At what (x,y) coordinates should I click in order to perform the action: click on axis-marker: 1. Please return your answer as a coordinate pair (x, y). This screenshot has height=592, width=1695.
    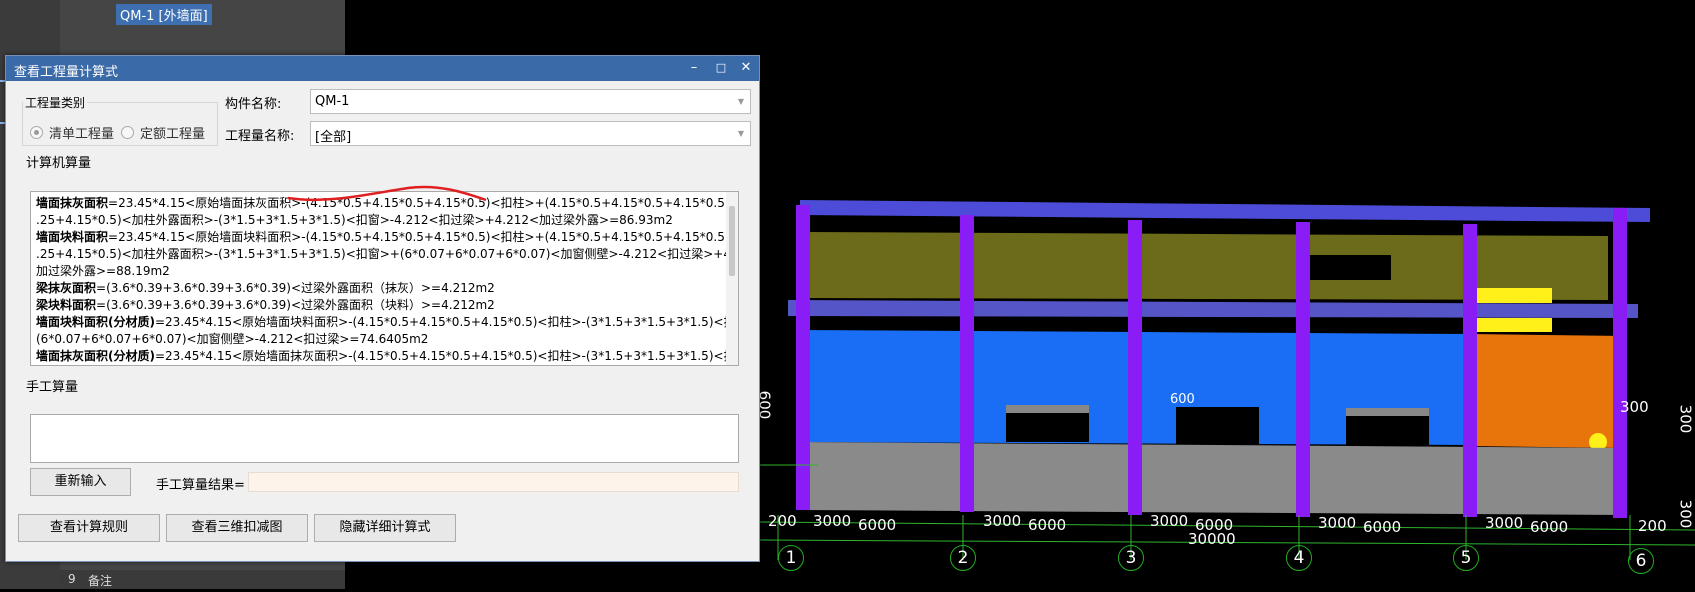
    Looking at the image, I should click on (791, 558).